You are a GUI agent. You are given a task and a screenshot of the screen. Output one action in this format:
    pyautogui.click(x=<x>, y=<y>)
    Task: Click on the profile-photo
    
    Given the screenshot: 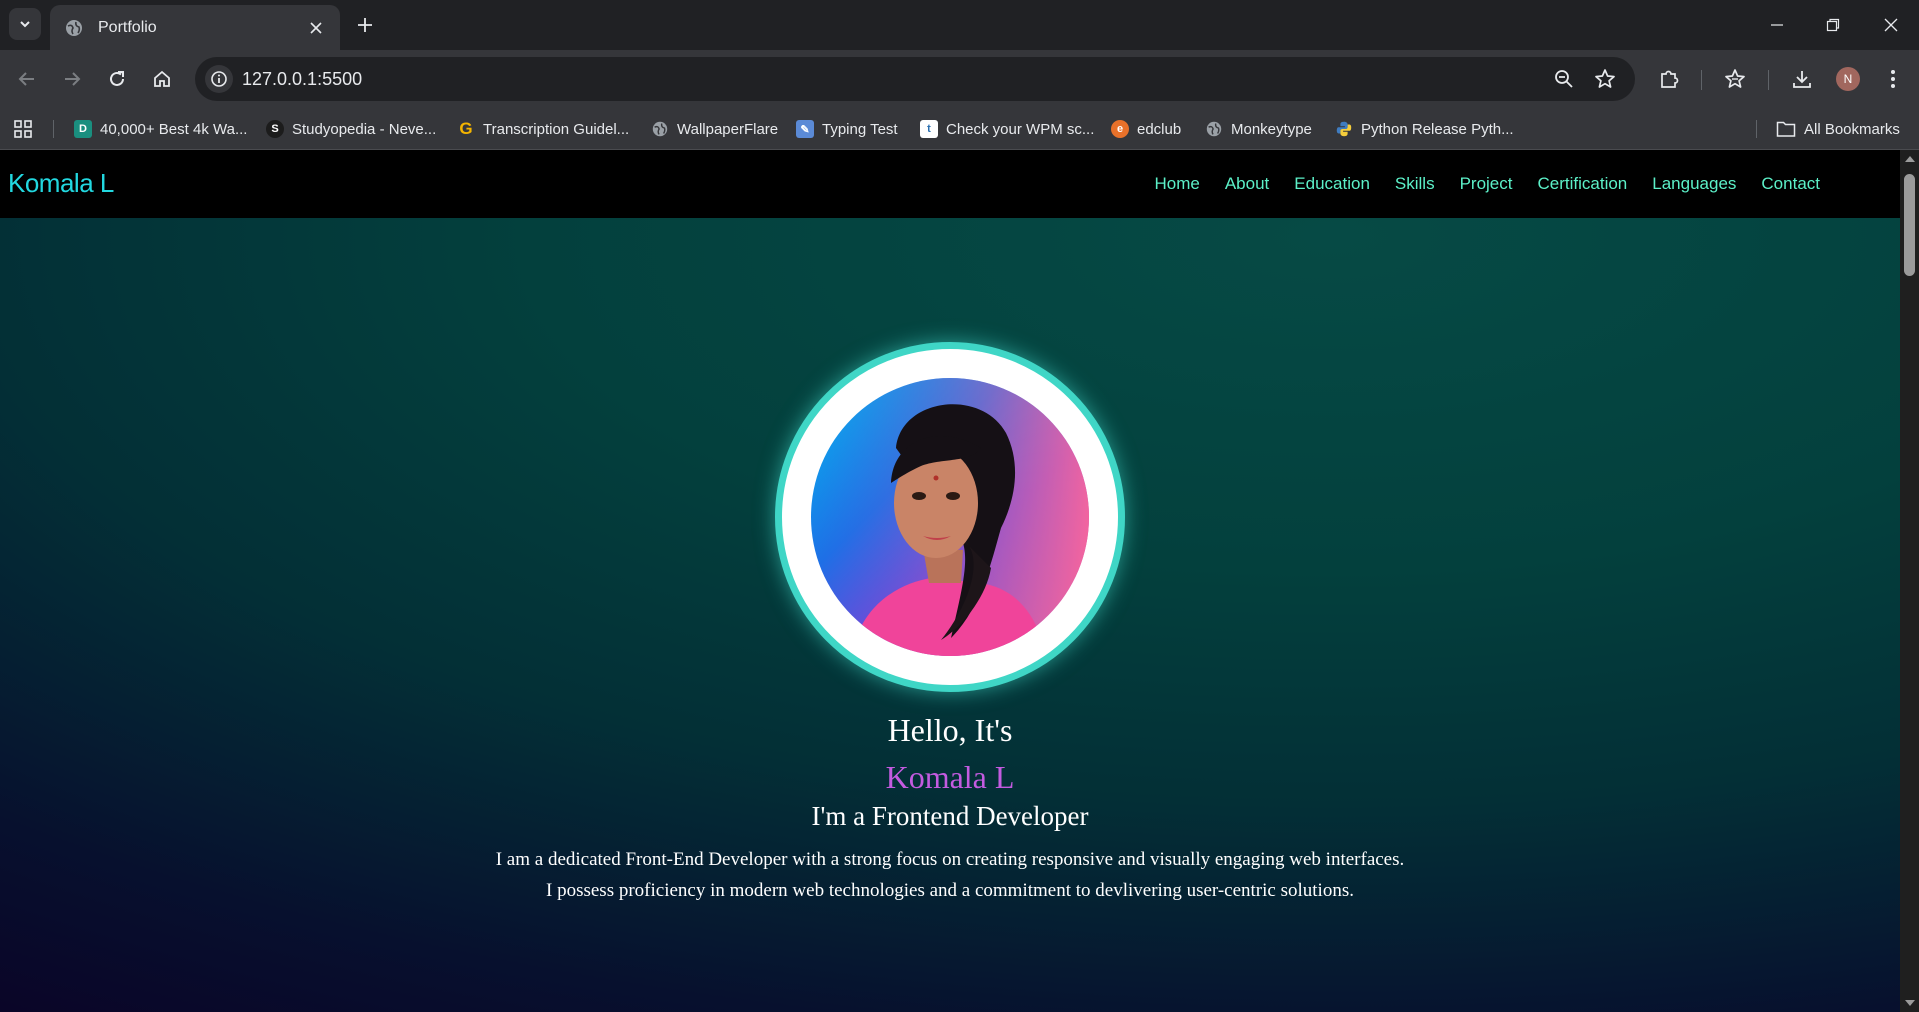 What is the action you would take?
    pyautogui.click(x=950, y=517)
    